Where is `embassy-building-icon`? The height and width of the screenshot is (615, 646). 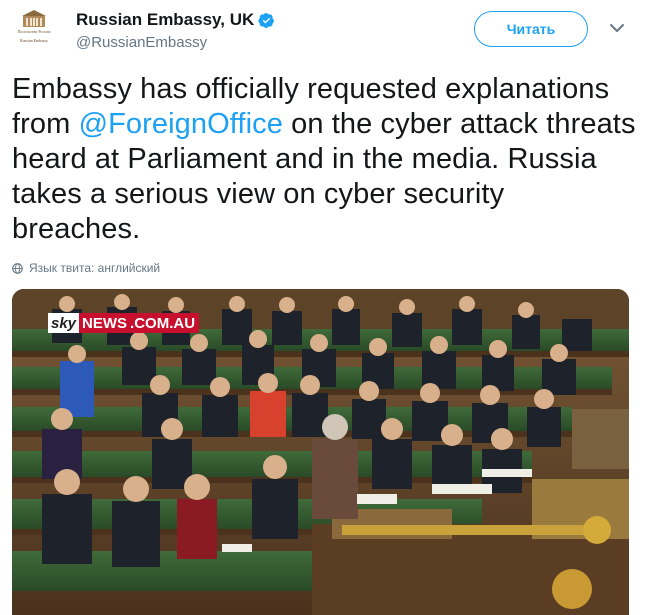
embassy-building-icon is located at coordinates (34, 18).